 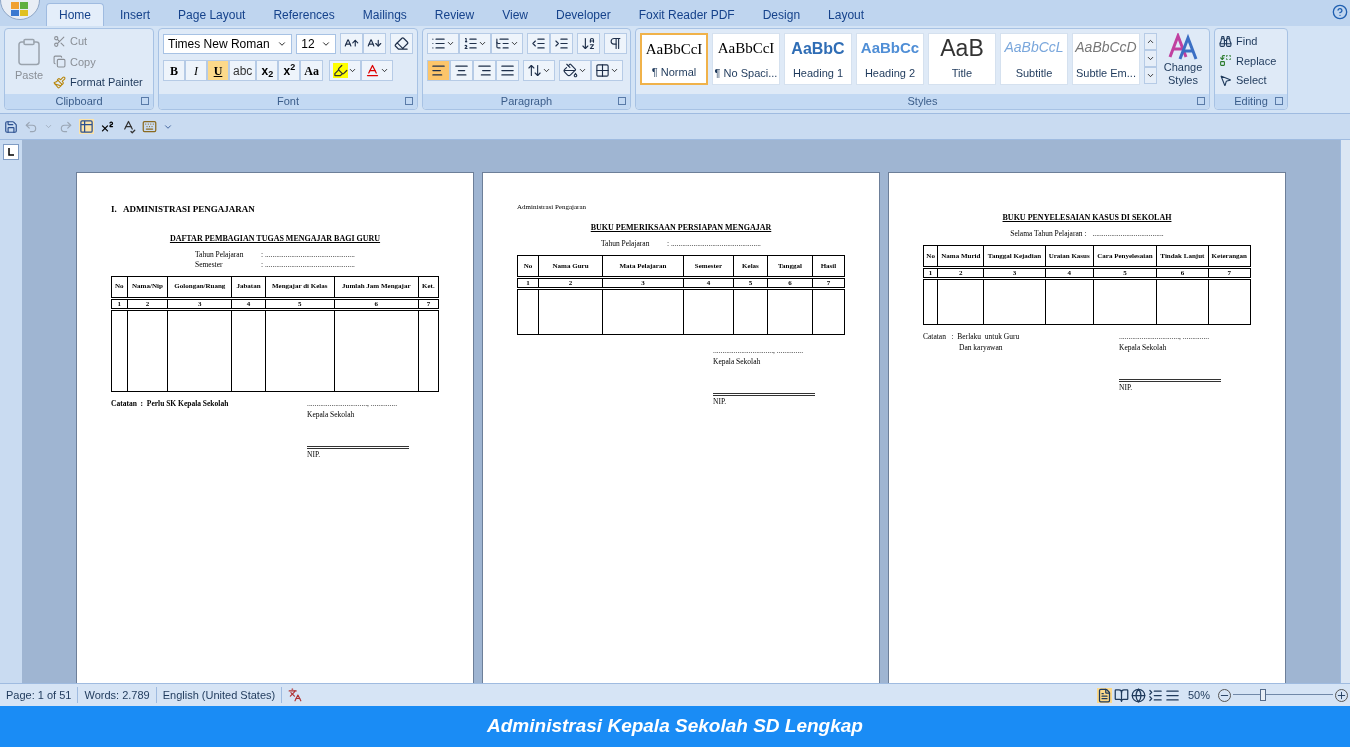 What do you see at coordinates (316, 43) in the screenshot?
I see `font-size-field: 12` at bounding box center [316, 43].